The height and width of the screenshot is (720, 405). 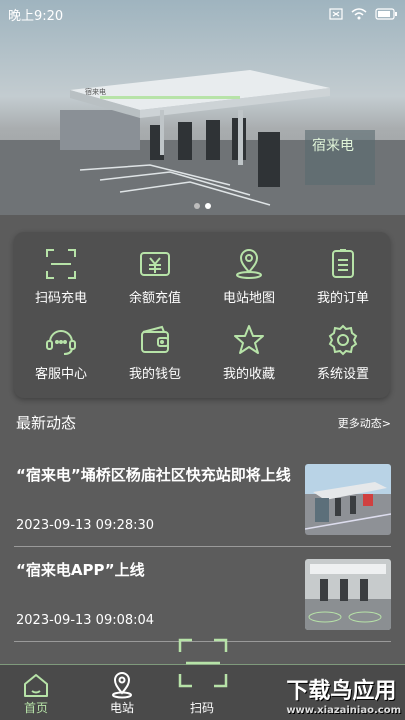 I want to click on menu-my-orders: 我的订单, so click(x=343, y=276).